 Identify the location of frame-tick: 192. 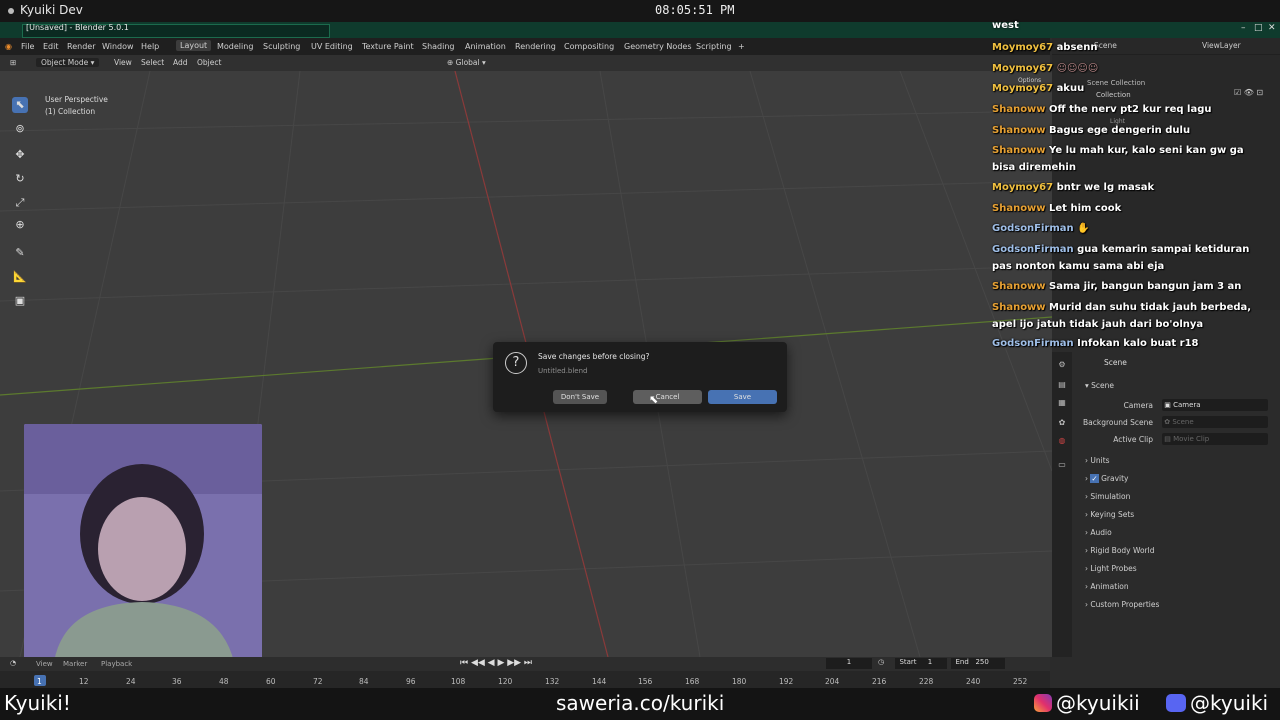
(786, 681).